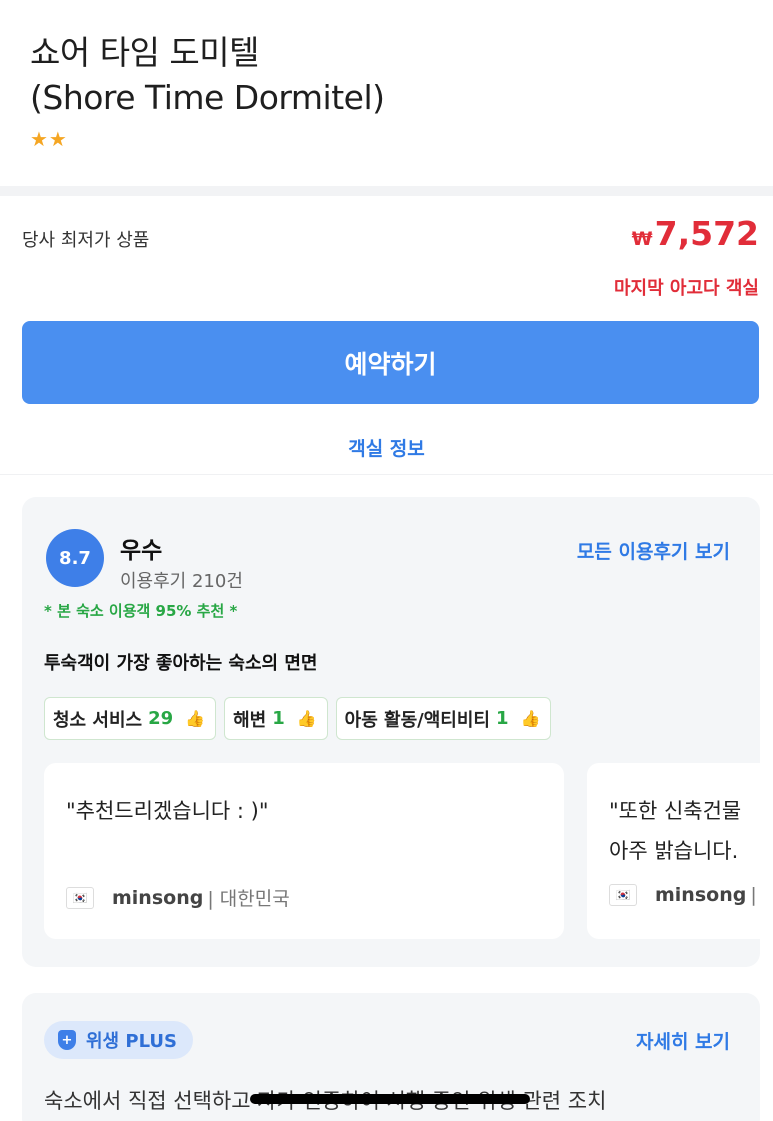 The height and width of the screenshot is (1121, 773). What do you see at coordinates (686, 288) in the screenshot?
I see `urgency-text: 마지막 아고다 객실` at bounding box center [686, 288].